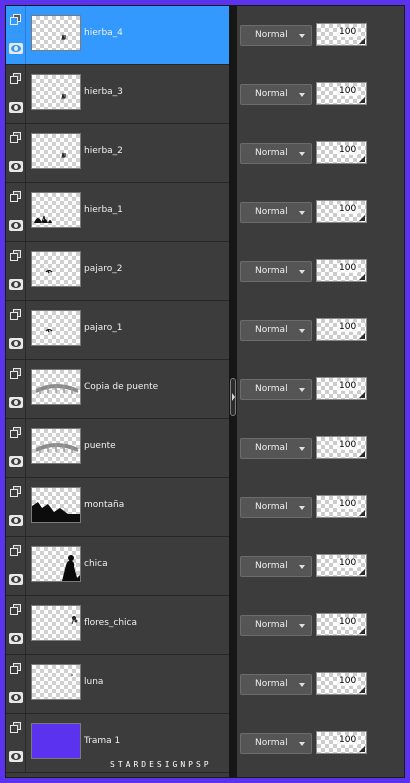  What do you see at coordinates (103, 210) in the screenshot?
I see `layer-name: hierba_1` at bounding box center [103, 210].